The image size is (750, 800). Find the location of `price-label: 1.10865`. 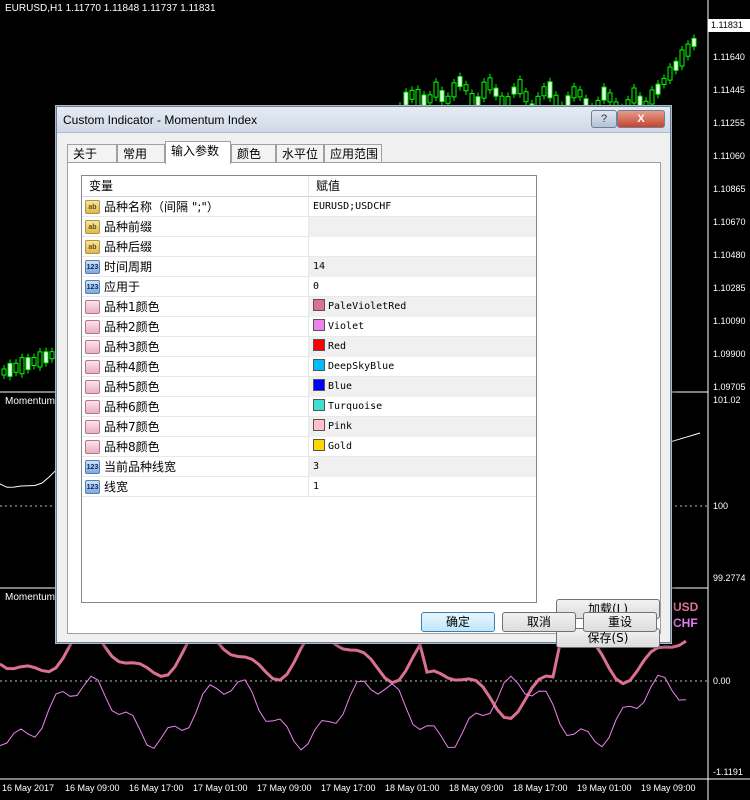

price-label: 1.10865 is located at coordinates (729, 189).